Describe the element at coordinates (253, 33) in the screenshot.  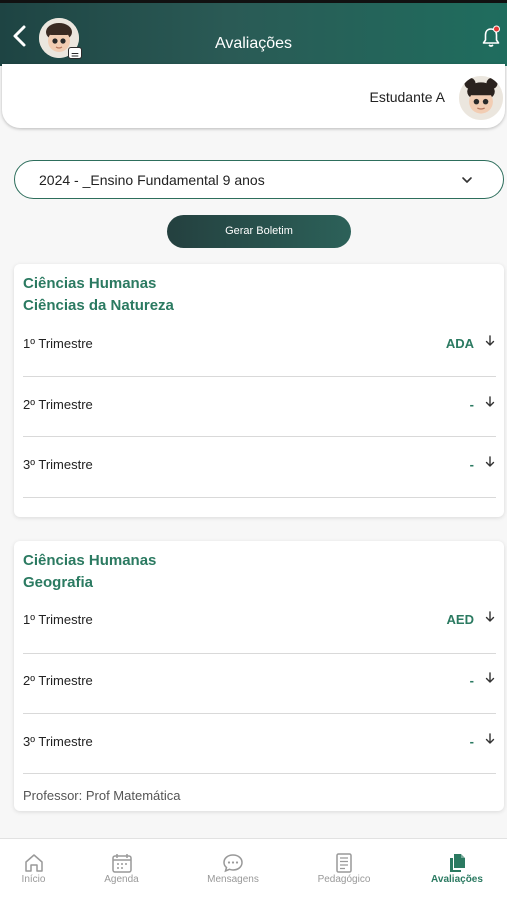
I see `top-app-bar: Avaliações` at that location.